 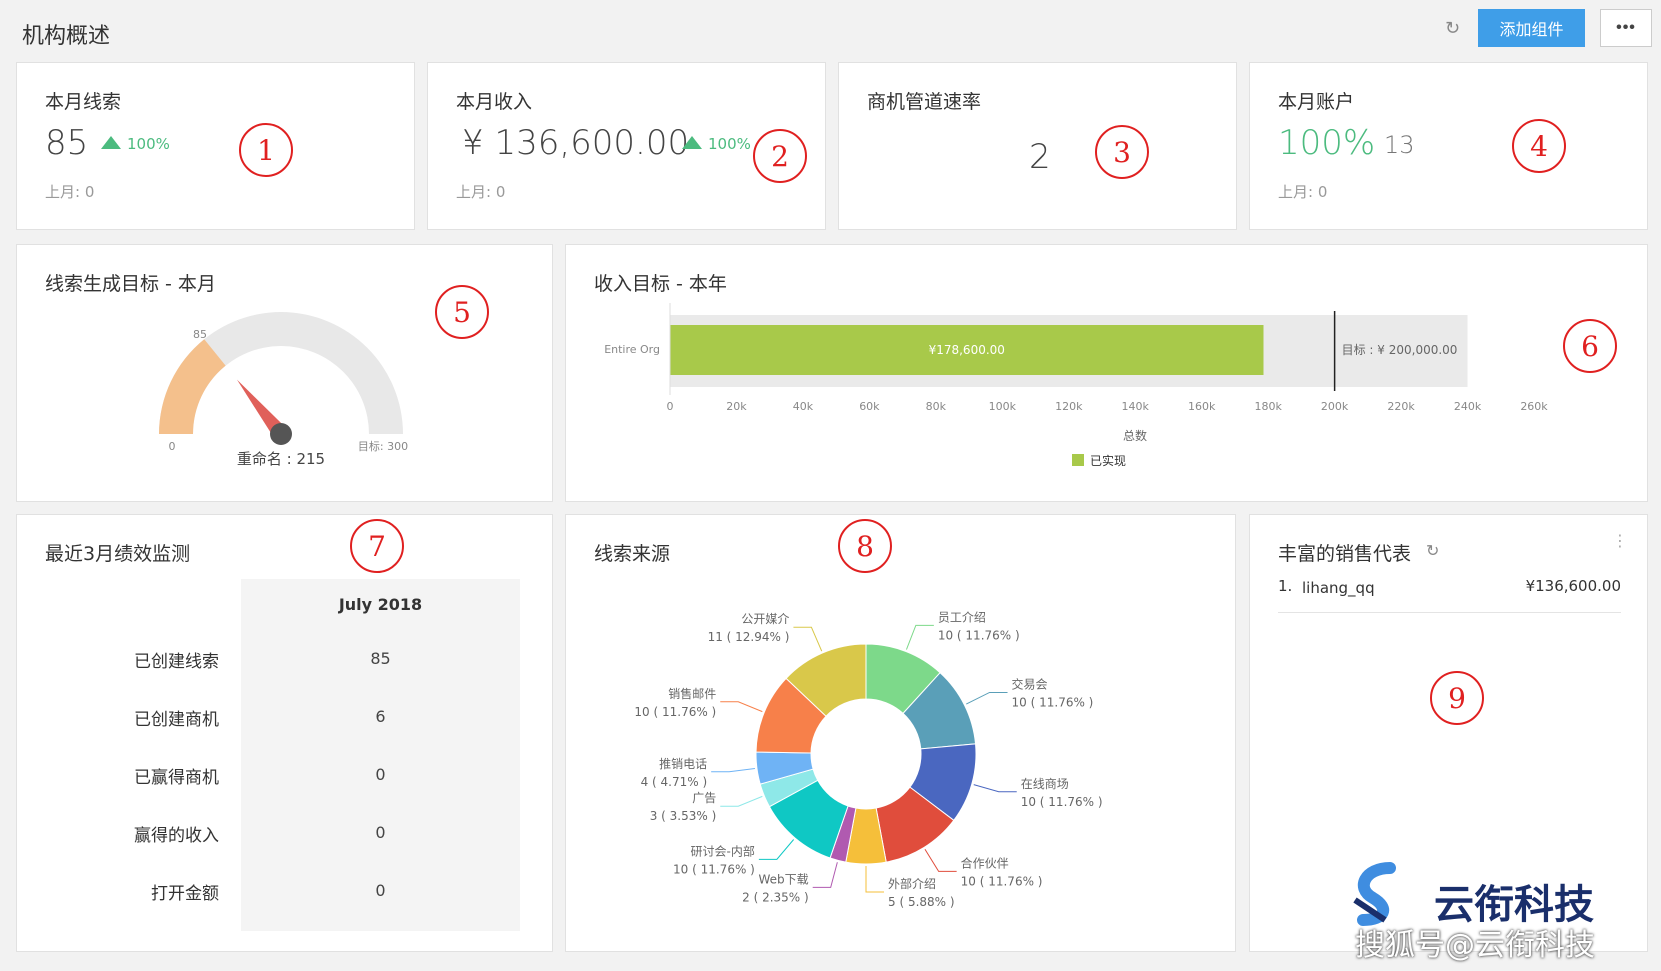 What do you see at coordinates (924, 102) in the screenshot?
I see `kpi-title: 商机管道速率` at bounding box center [924, 102].